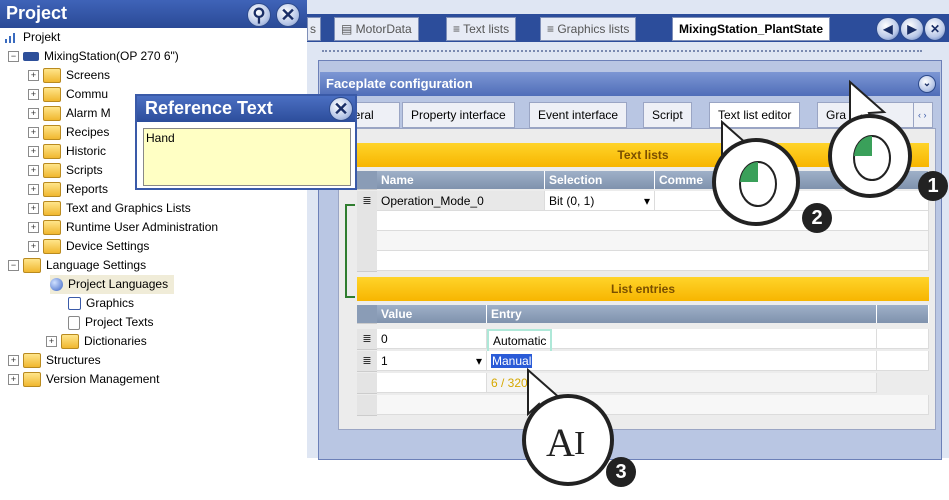 This screenshot has height=500, width=949. I want to click on step-badge-2: 2, so click(817, 218).